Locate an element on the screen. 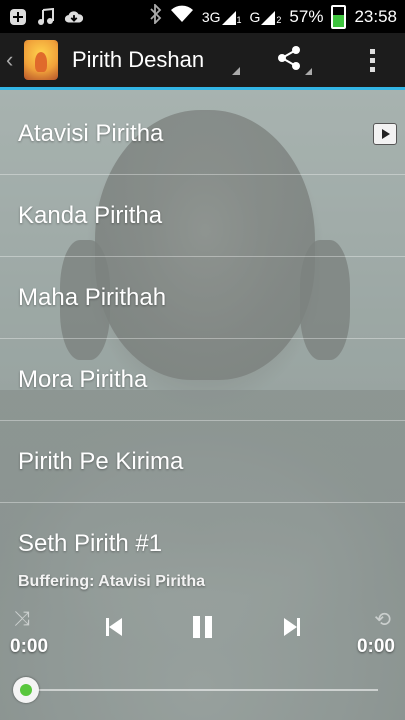 The width and height of the screenshot is (405, 720). pause-icon is located at coordinates (196, 627).